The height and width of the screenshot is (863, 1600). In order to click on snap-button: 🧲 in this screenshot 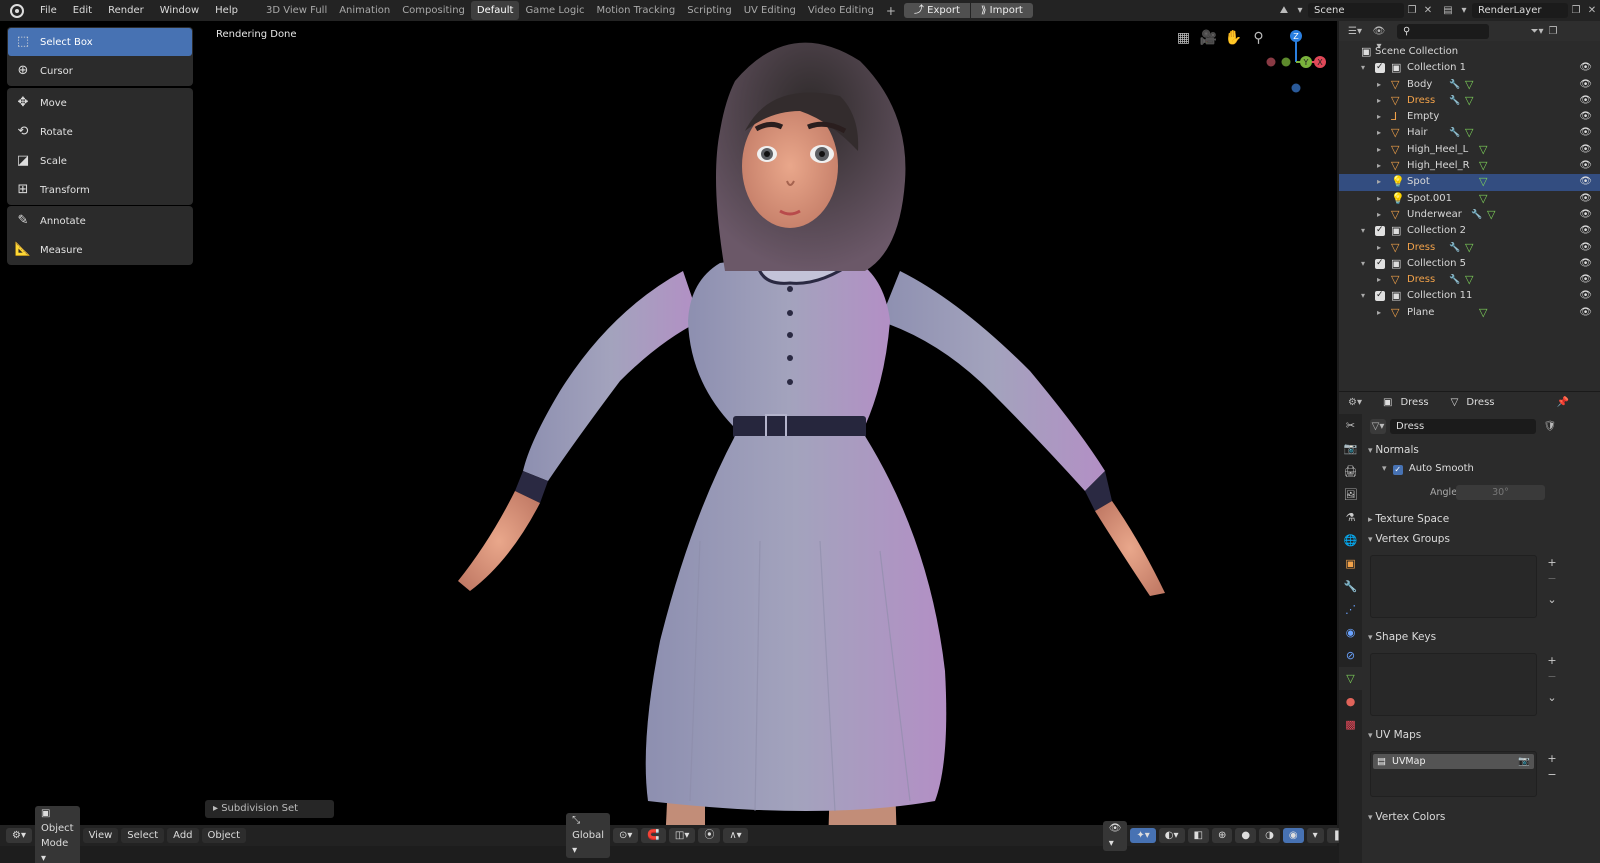, I will do `click(653, 835)`.